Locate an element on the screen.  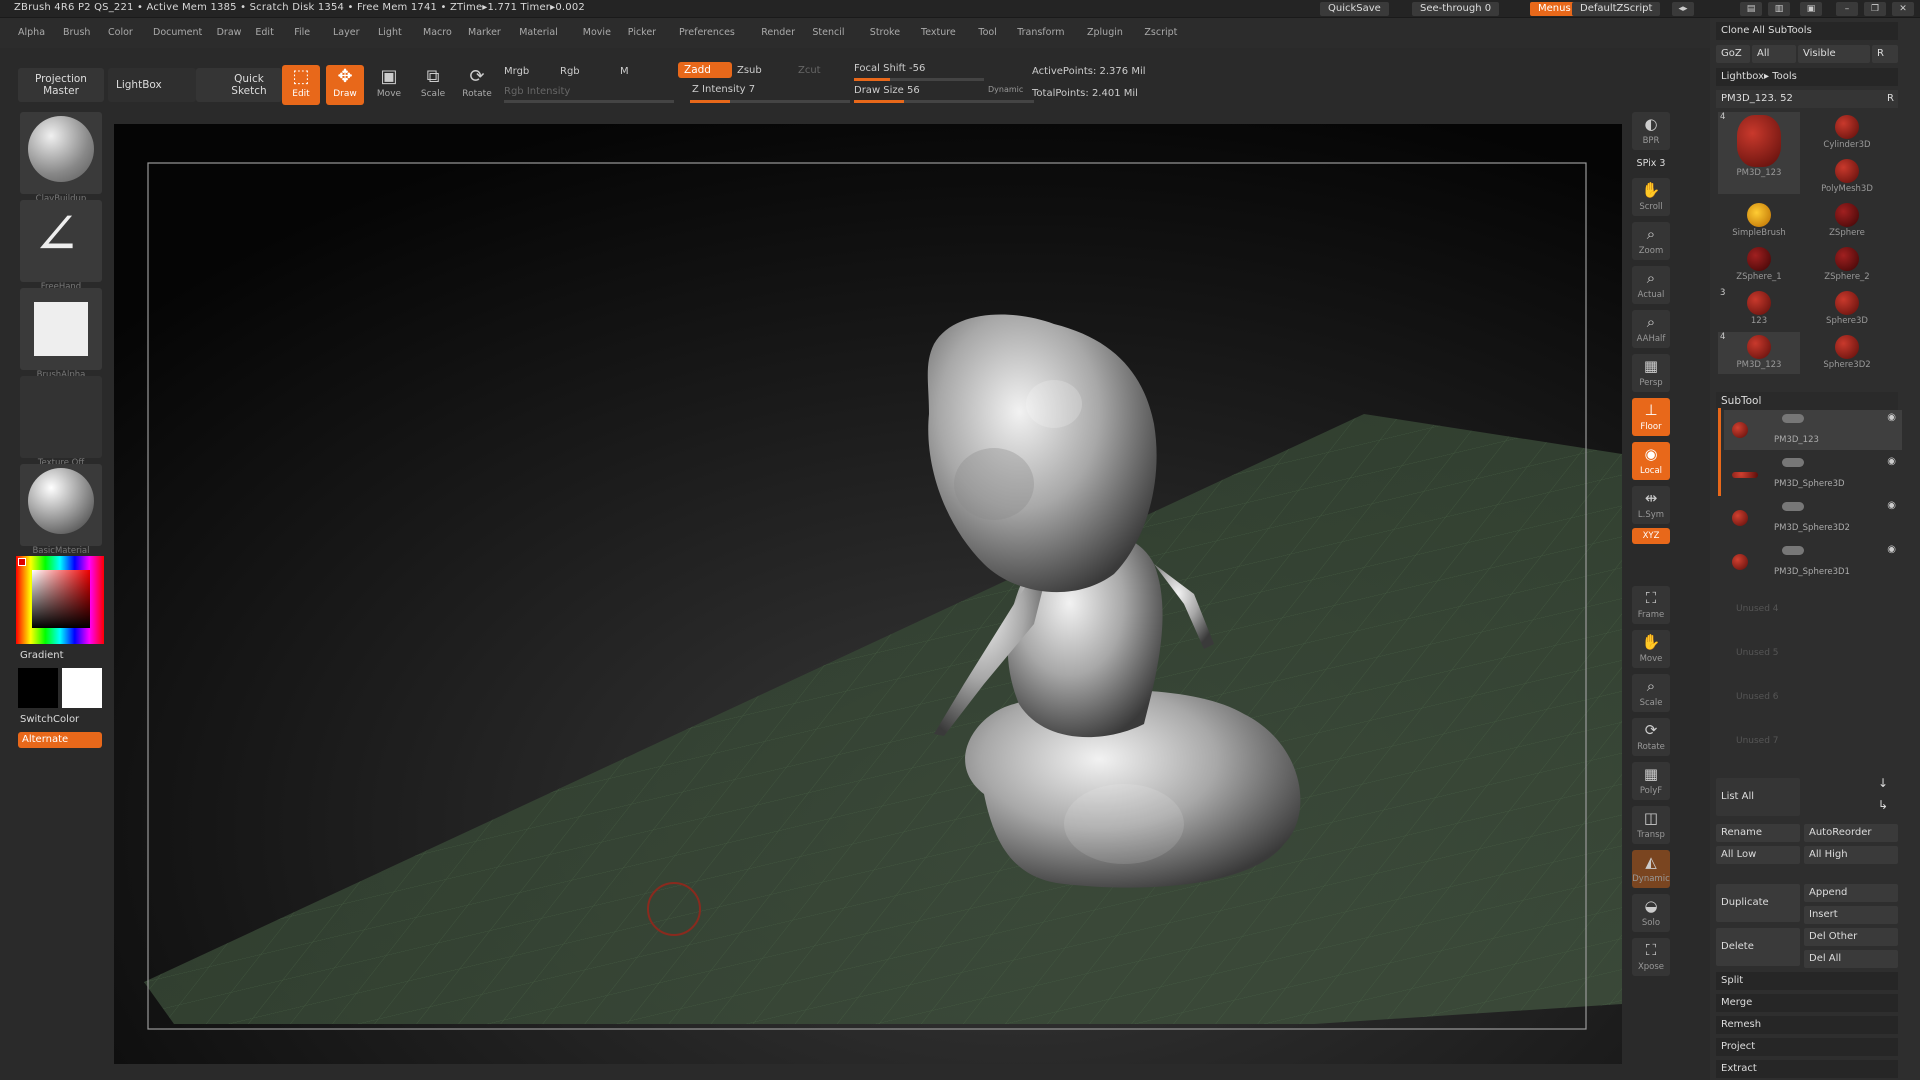
tool-tile: 123 3 is located at coordinates (1759, 309).